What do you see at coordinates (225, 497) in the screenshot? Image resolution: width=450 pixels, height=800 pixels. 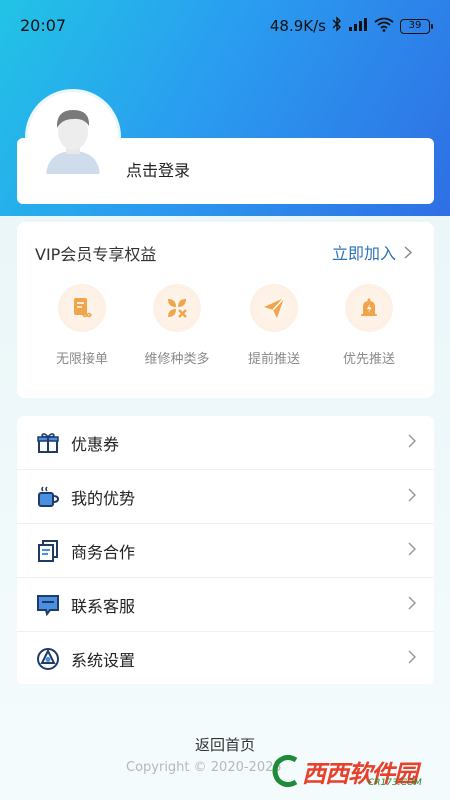 I see `menu-item-my-advantages: 我的优势` at bounding box center [225, 497].